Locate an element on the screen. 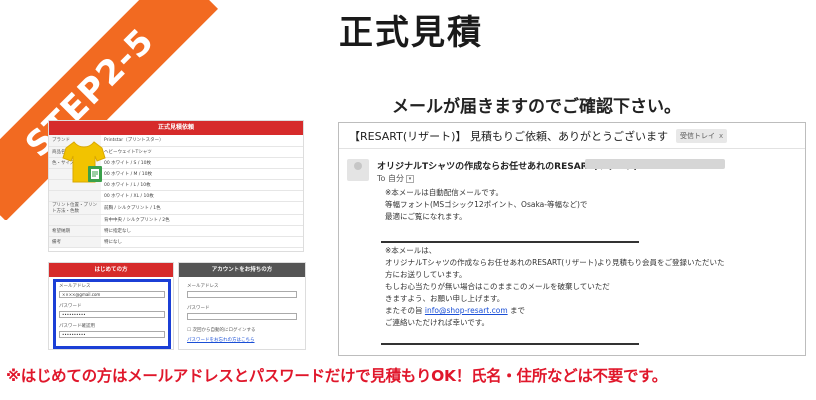 The width and height of the screenshot is (816, 400). divider-top is located at coordinates (510, 242).